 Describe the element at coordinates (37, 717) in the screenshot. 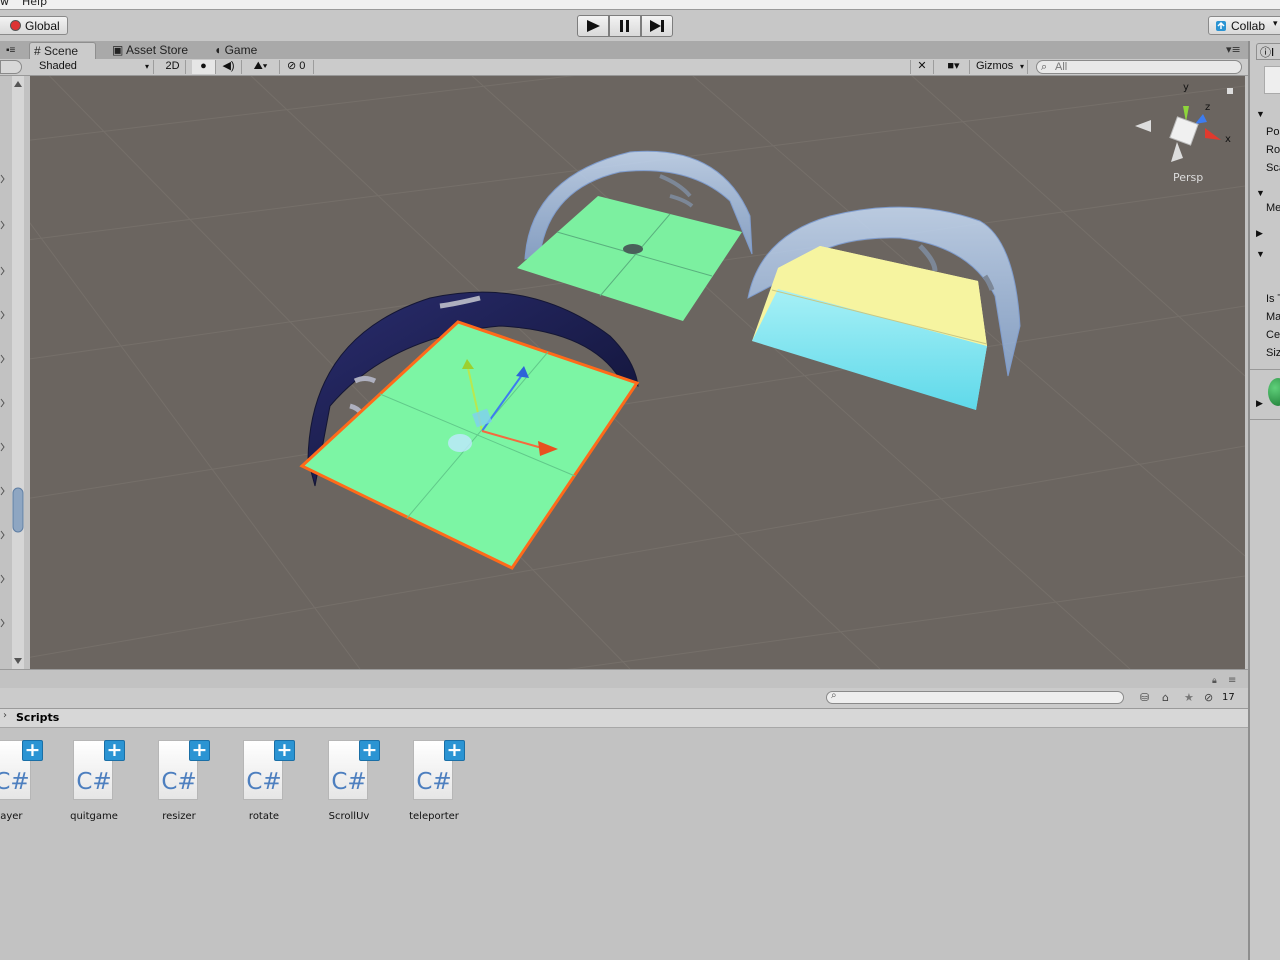

I see `breadcrumb-folder: Scripts` at that location.